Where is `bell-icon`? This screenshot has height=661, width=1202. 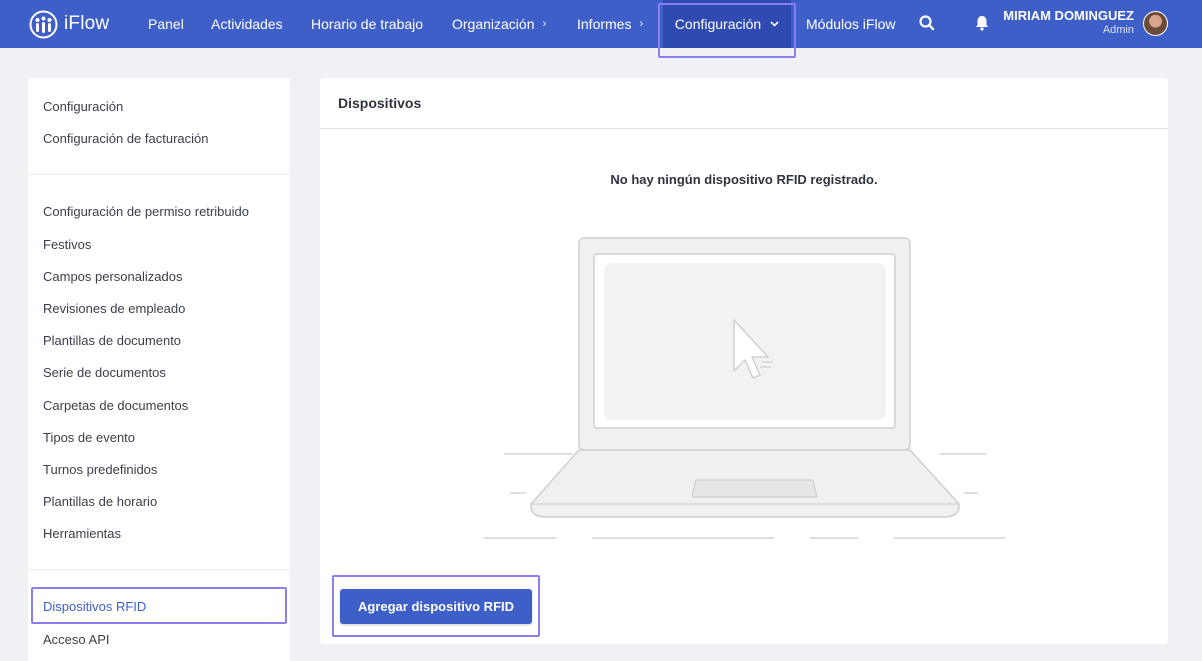 bell-icon is located at coordinates (982, 23).